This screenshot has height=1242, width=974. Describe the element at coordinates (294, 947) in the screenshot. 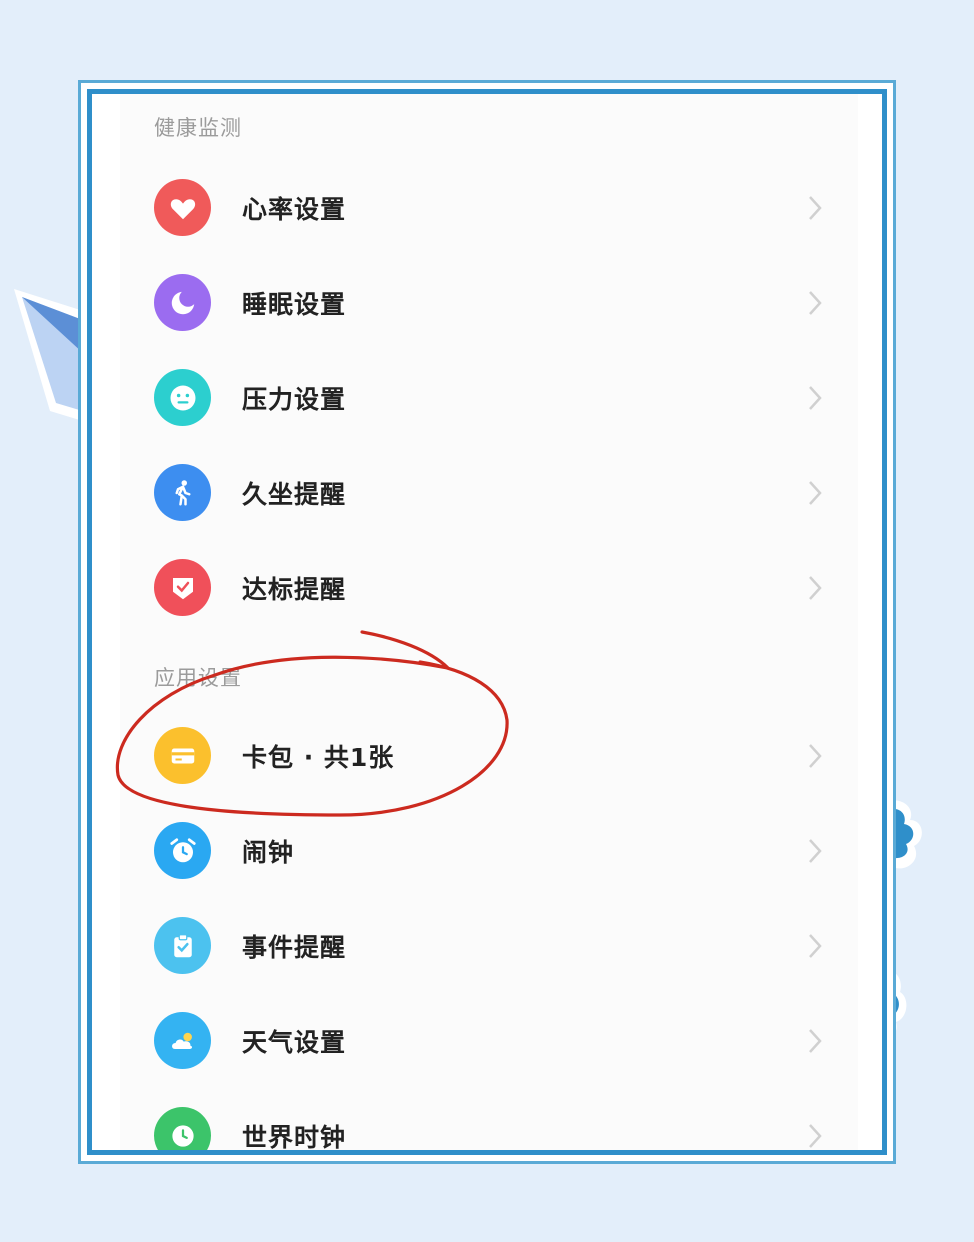

I see `menu-item-label: 事件提醒` at that location.